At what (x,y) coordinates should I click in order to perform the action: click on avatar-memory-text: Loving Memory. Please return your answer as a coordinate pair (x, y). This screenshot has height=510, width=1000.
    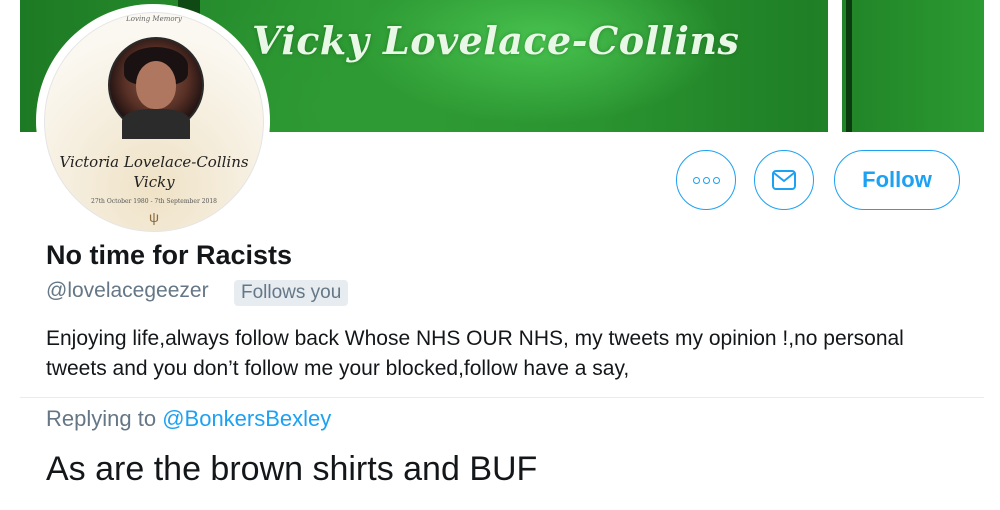
    Looking at the image, I should click on (154, 19).